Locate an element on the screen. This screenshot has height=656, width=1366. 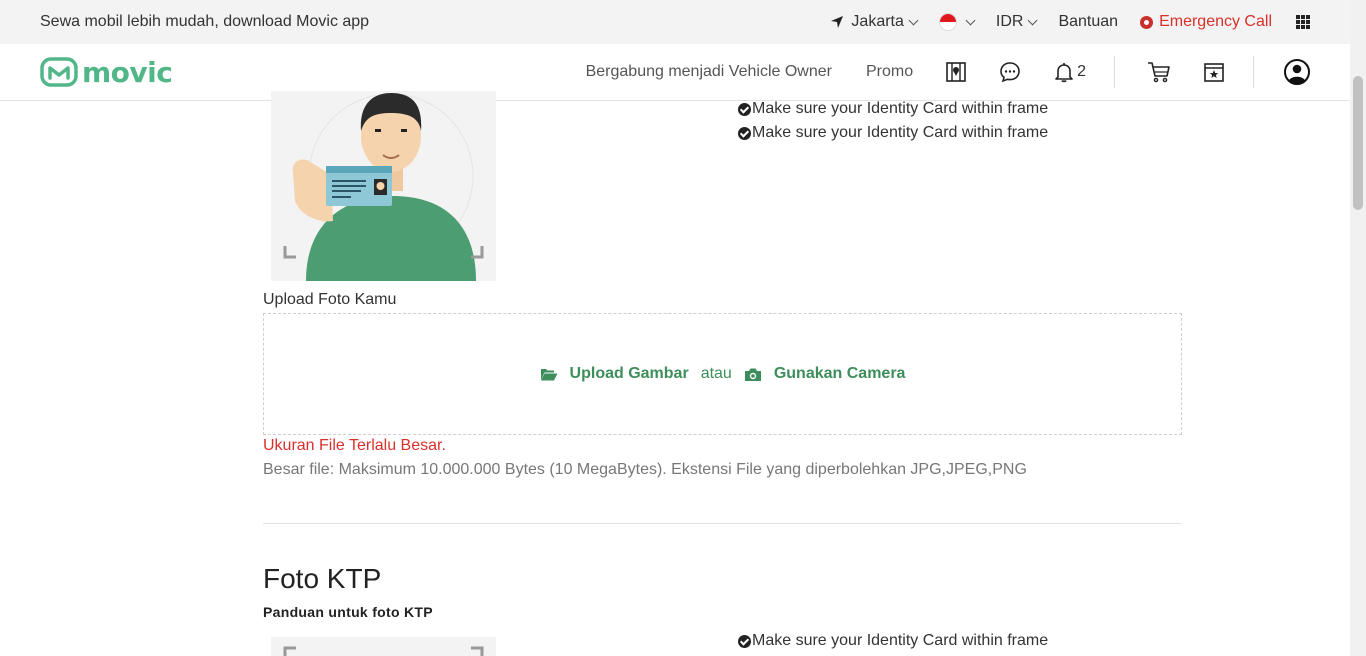
city-label: Jakarta is located at coordinates (877, 21).